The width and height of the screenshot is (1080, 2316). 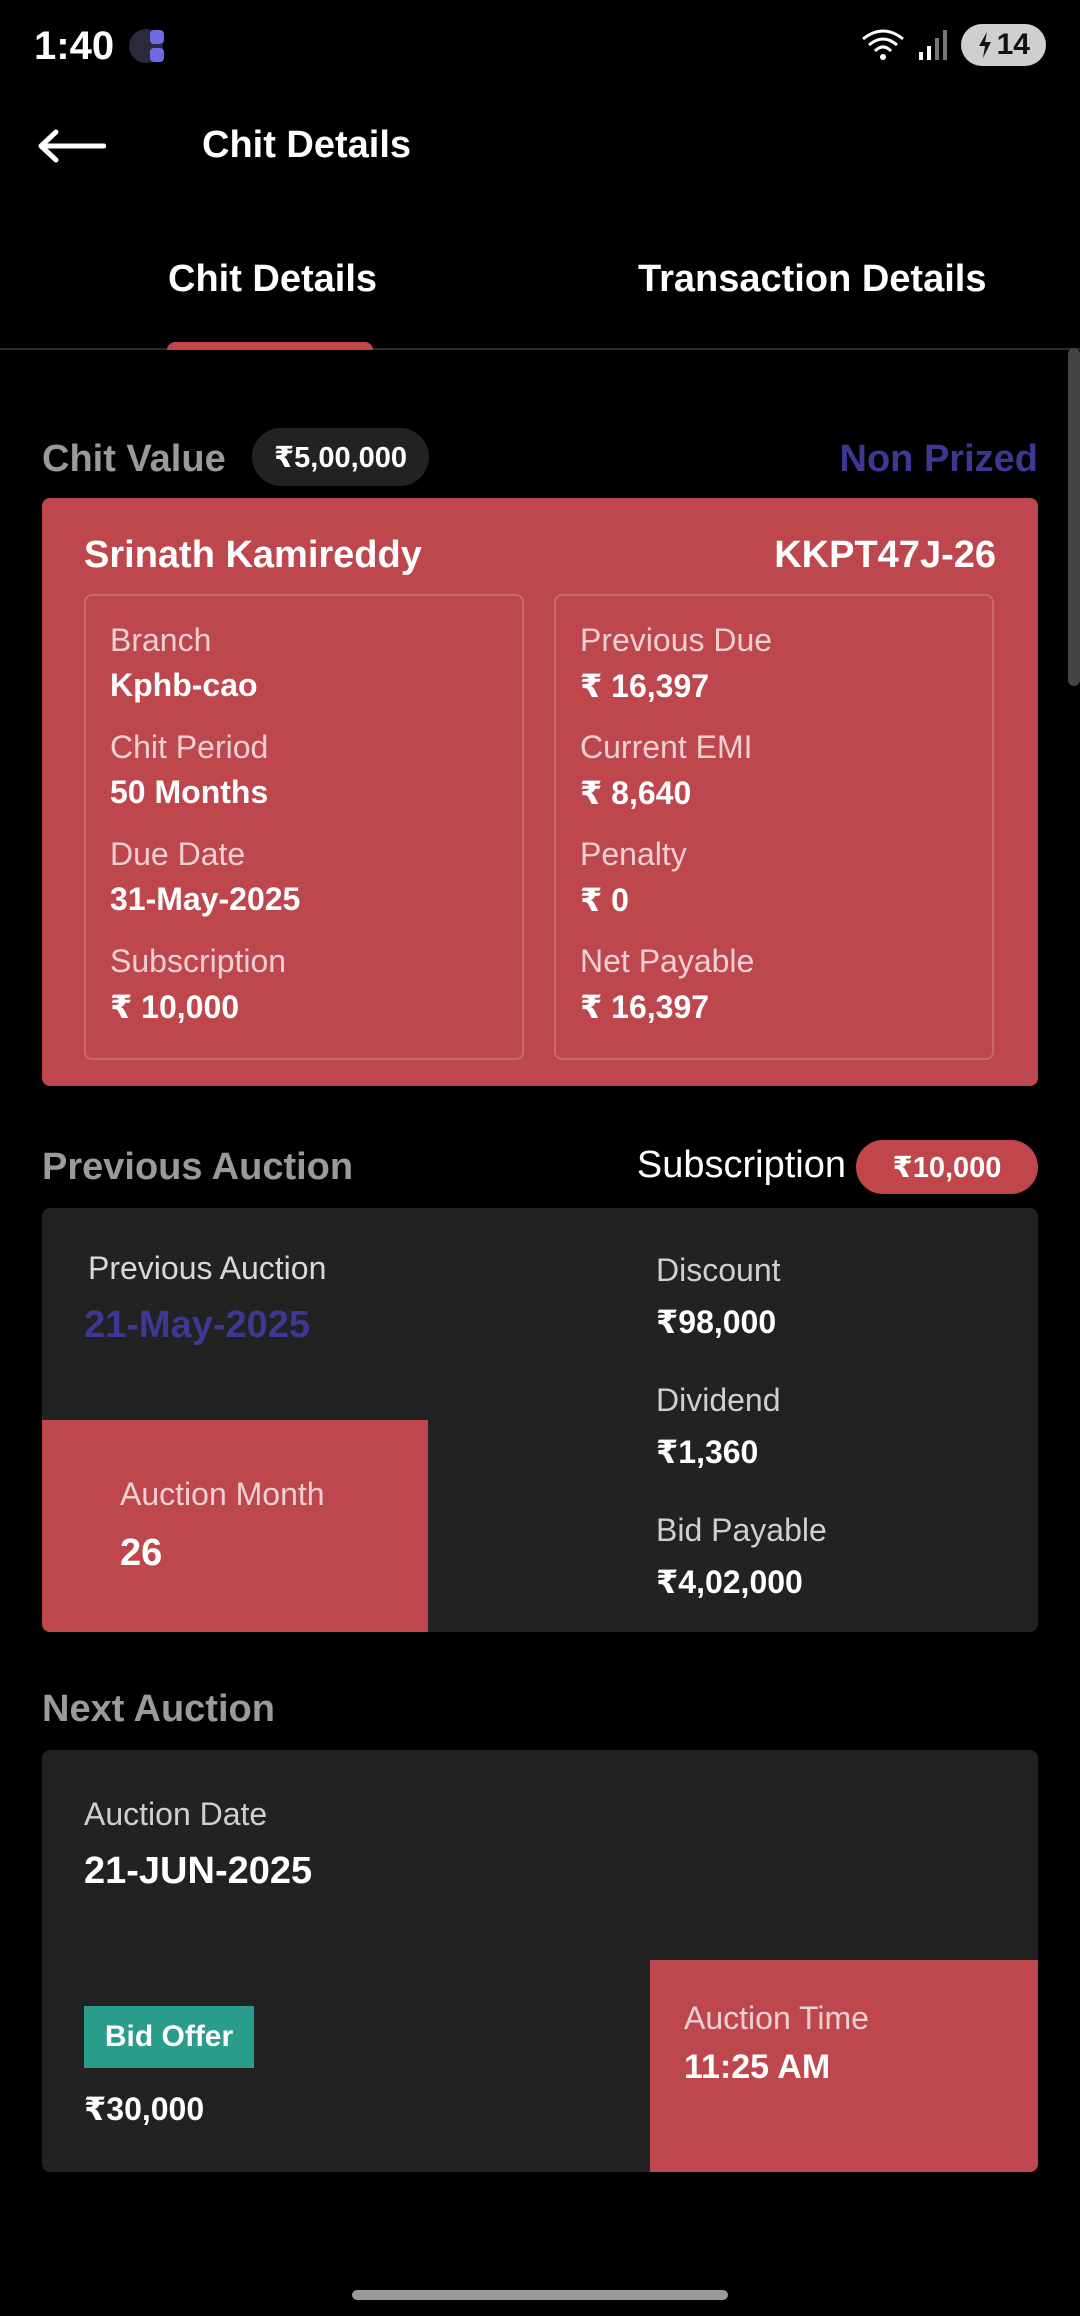 I want to click on battery-level: 14, so click(x=1013, y=44).